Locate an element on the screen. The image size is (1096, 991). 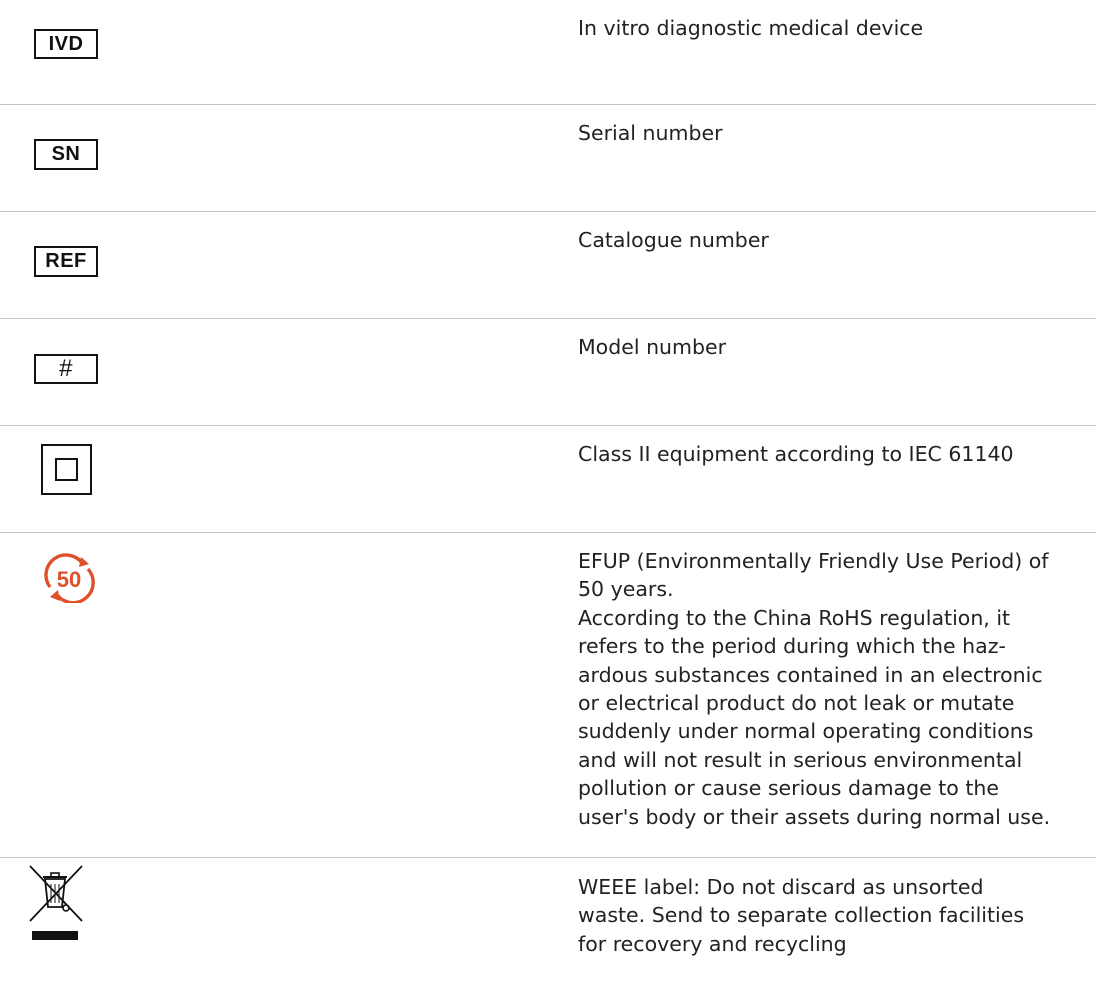
efup-50-icon: 50 is located at coordinates (69, 578).